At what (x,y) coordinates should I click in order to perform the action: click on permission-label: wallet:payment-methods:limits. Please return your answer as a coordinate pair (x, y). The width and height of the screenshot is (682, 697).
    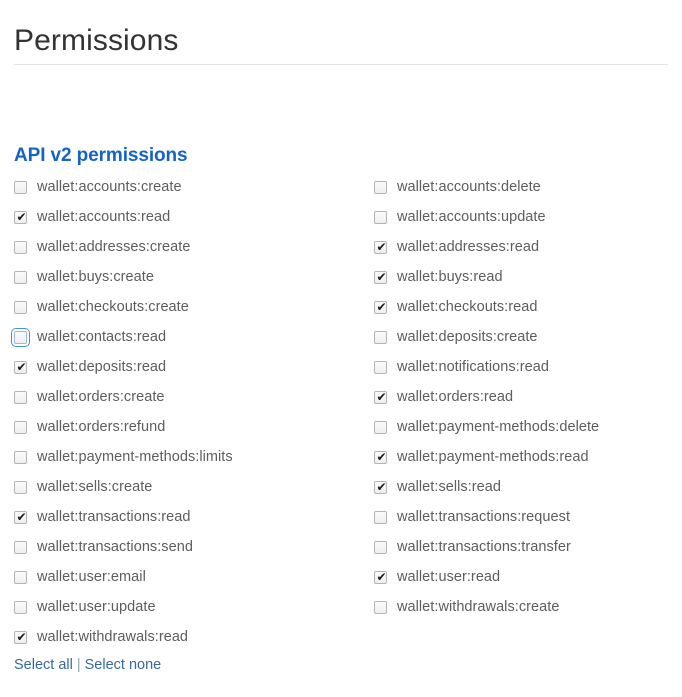
    Looking at the image, I should click on (135, 457).